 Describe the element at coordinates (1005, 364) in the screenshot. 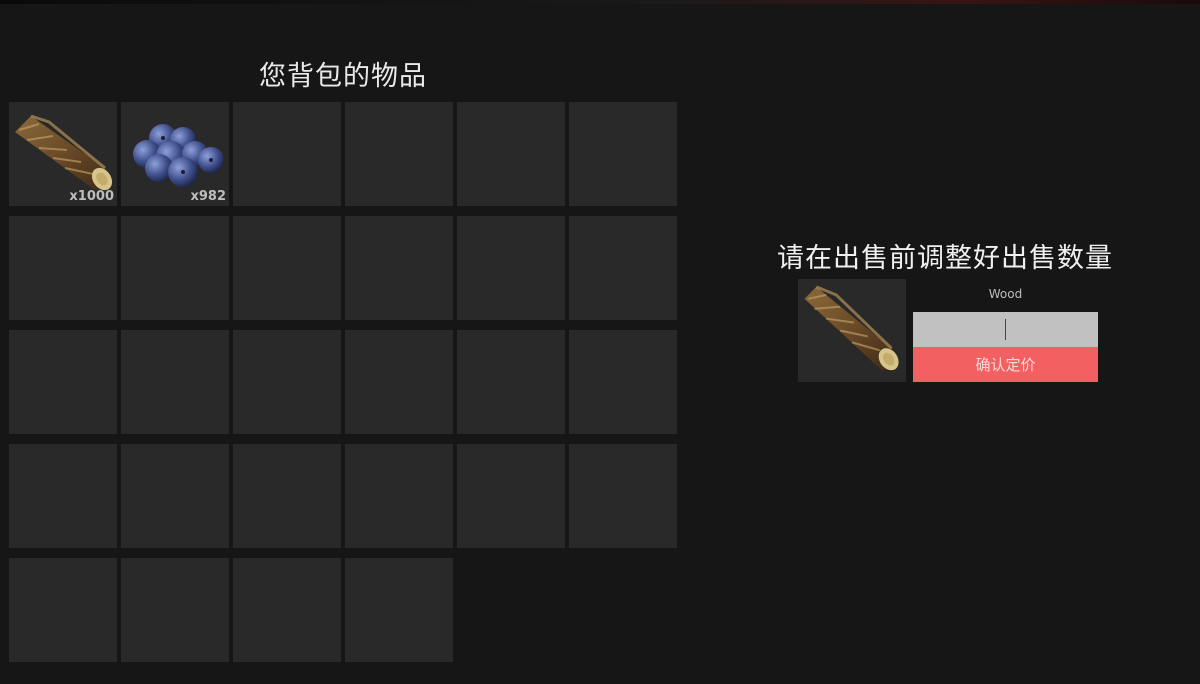

I see `confirm-price-button: 确认定价` at that location.